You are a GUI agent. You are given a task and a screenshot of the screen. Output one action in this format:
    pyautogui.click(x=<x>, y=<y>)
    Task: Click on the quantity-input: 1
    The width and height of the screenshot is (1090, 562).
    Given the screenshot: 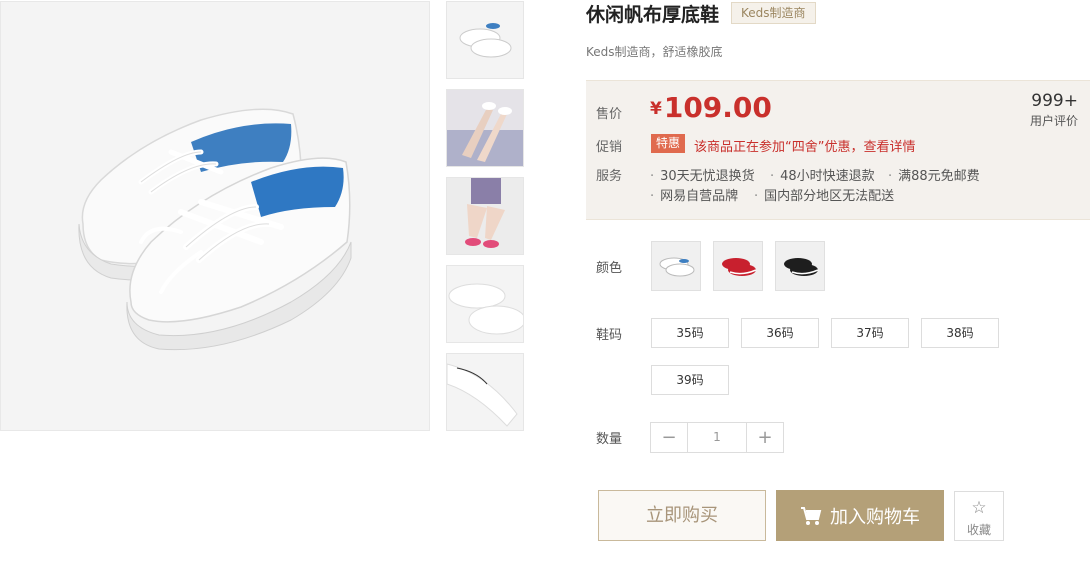 What is the action you would take?
    pyautogui.click(x=717, y=437)
    